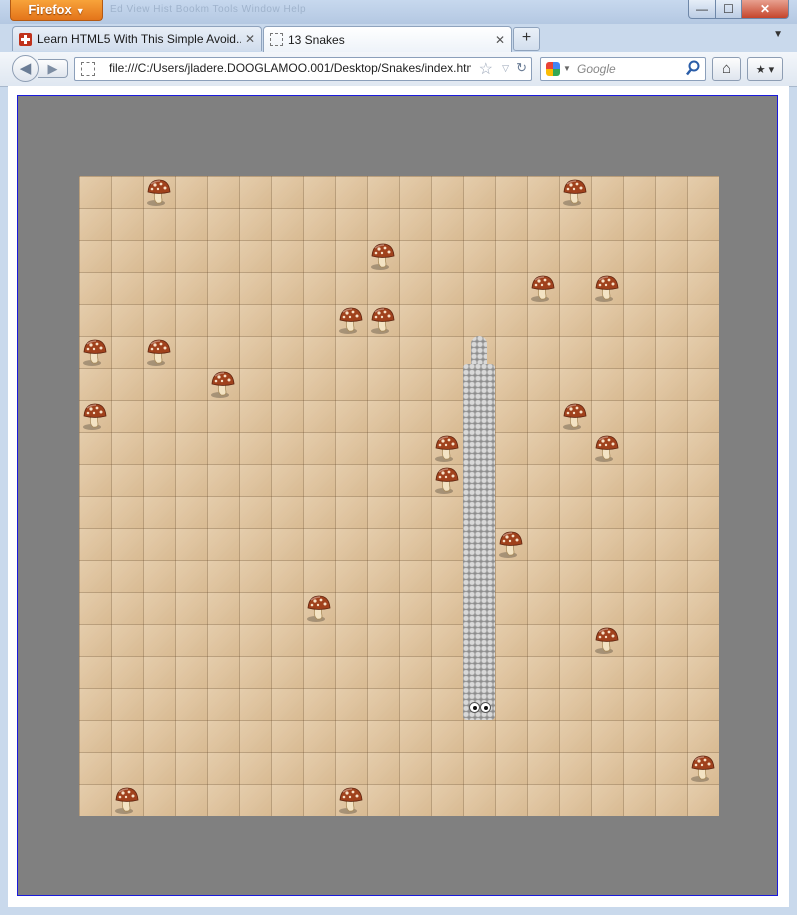  What do you see at coordinates (778, 34) in the screenshot?
I see `list-all-tabs-icon: ▼` at bounding box center [778, 34].